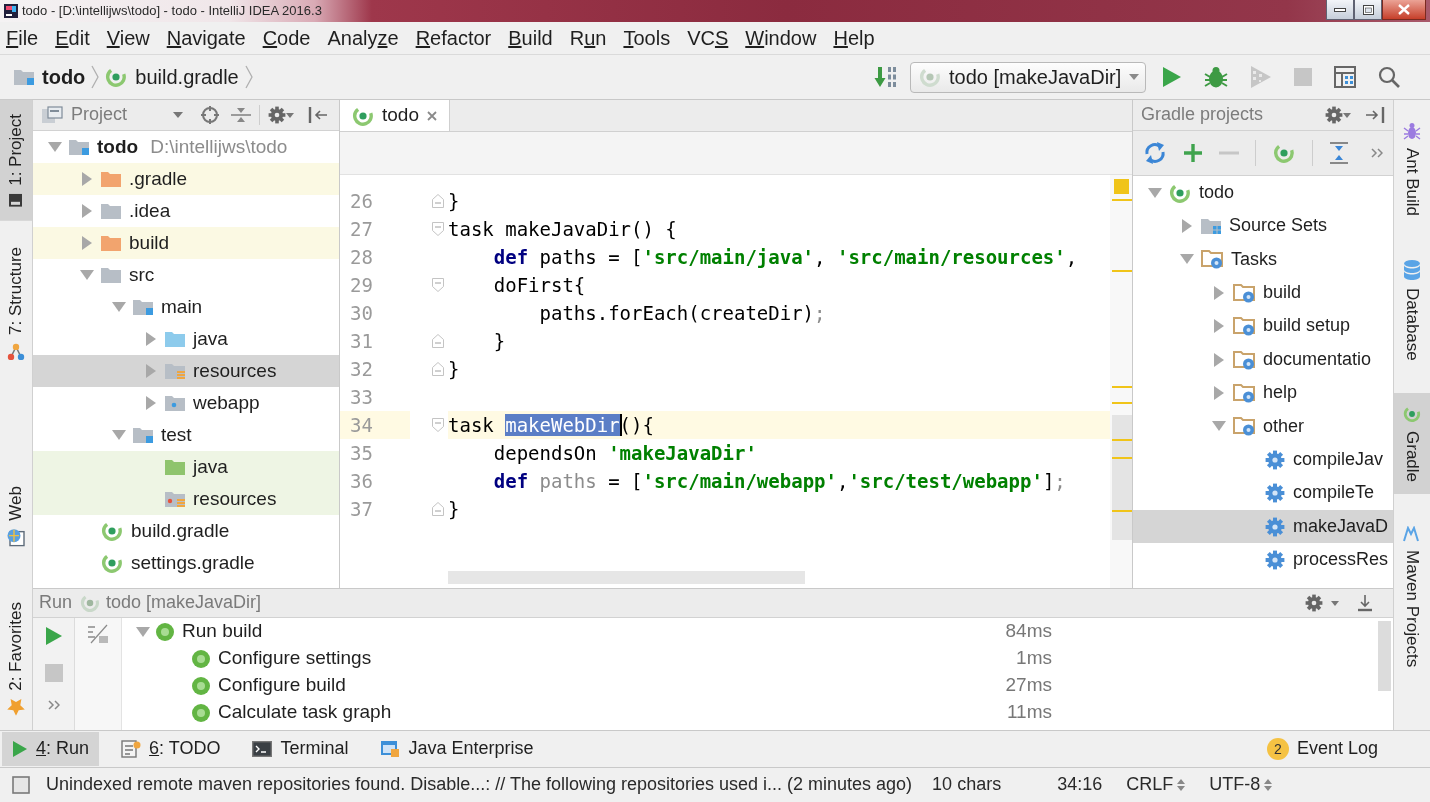  Describe the element at coordinates (186, 435) in the screenshot. I see `tree-item: test` at that location.